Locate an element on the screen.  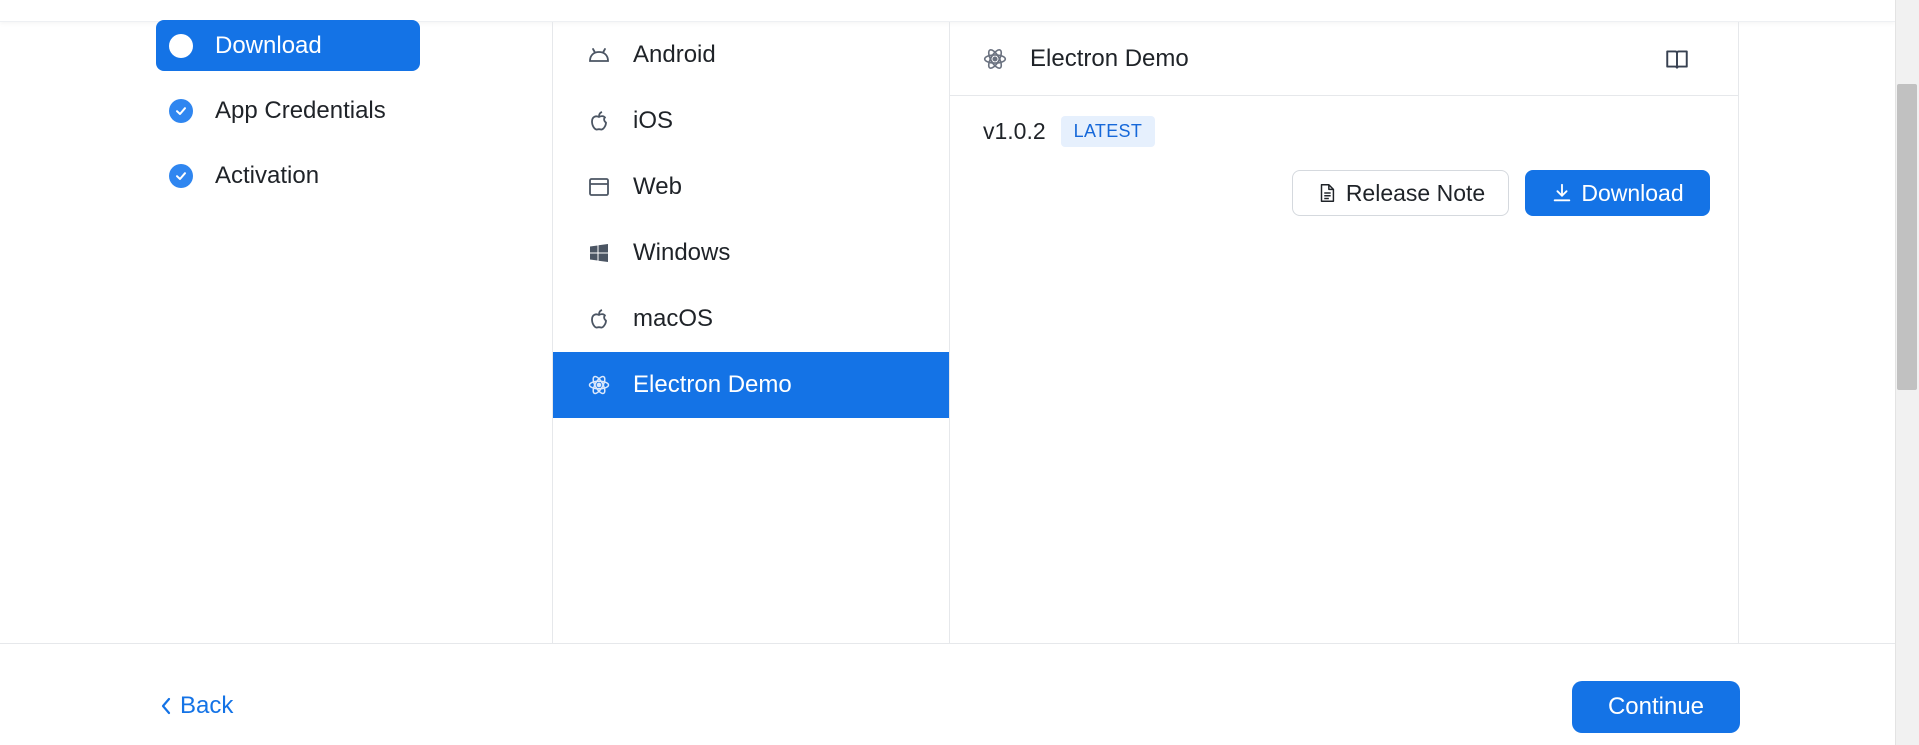
download-icon is located at coordinates (1562, 192).